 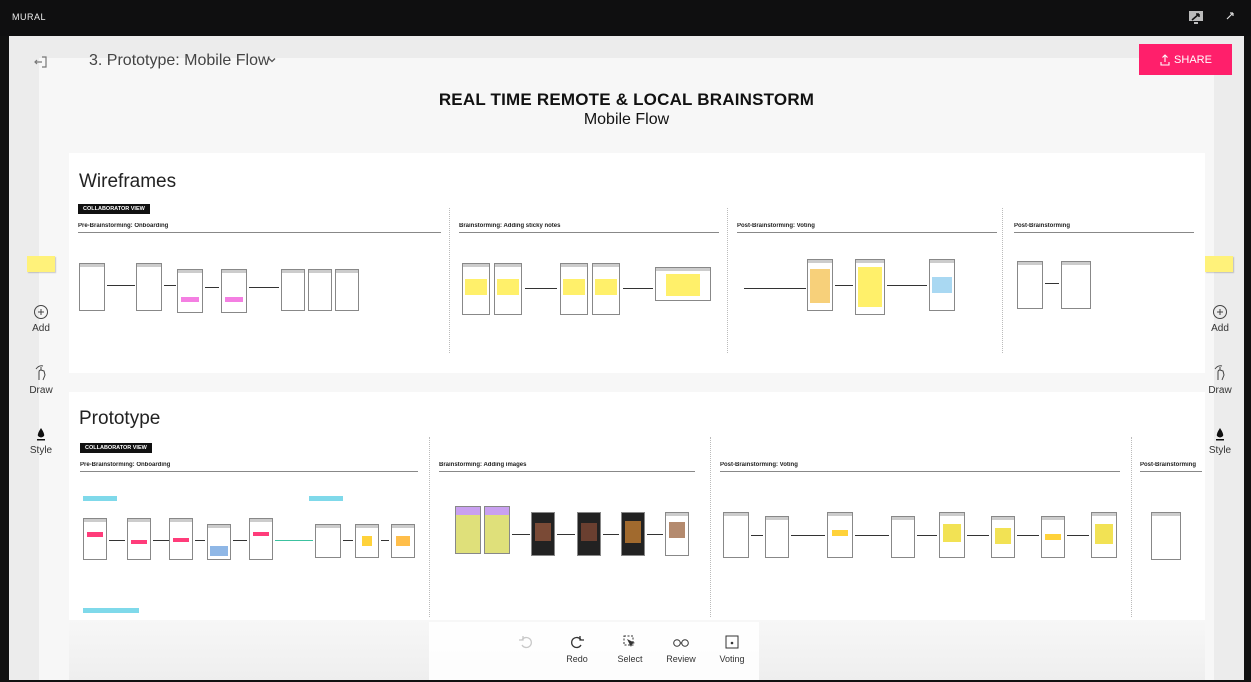 I want to click on section-voting: Post-Brainstorming: Voting, so click(x=920, y=467).